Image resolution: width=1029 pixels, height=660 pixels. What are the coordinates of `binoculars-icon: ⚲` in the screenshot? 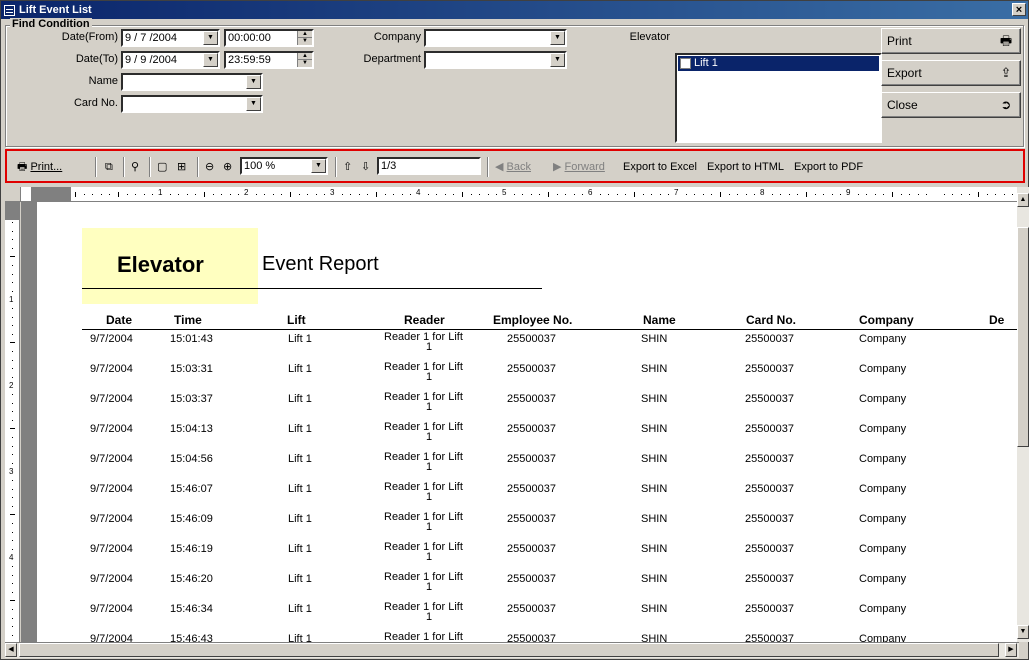 It's located at (135, 167).